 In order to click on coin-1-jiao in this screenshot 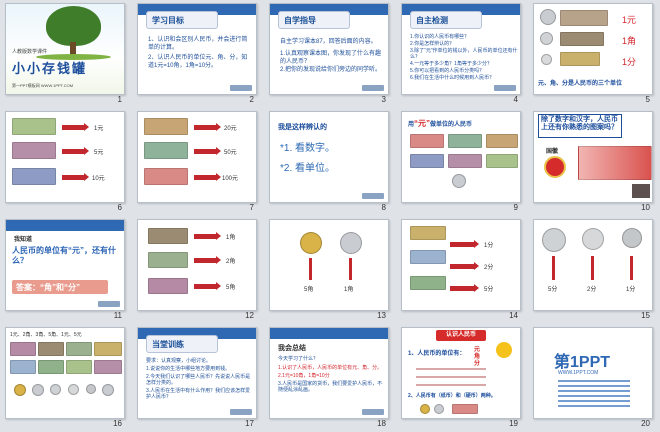, I will do `click(546, 38)`.